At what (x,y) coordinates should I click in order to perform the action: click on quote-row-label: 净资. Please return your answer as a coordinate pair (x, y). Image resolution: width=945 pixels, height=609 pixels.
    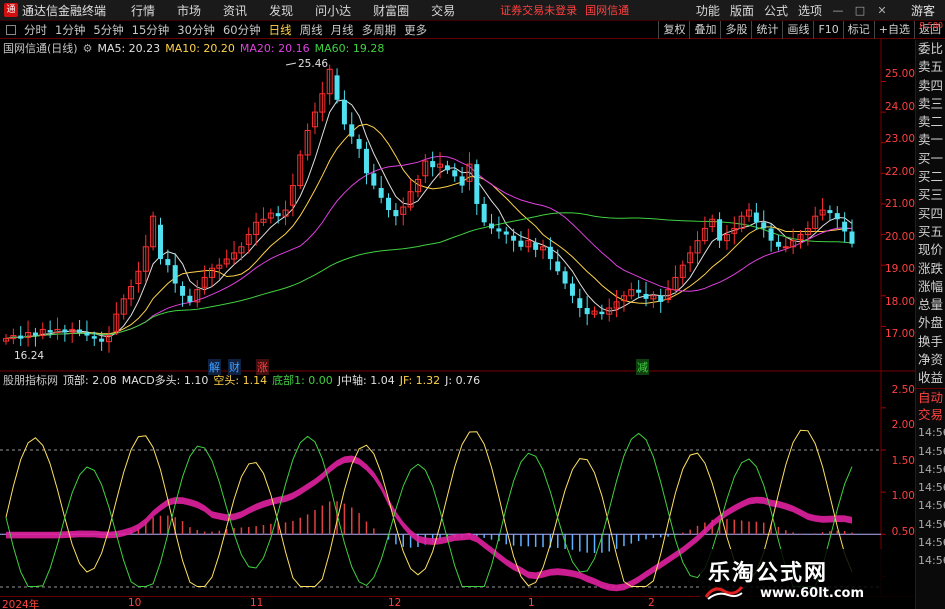
    Looking at the image, I should click on (931, 360).